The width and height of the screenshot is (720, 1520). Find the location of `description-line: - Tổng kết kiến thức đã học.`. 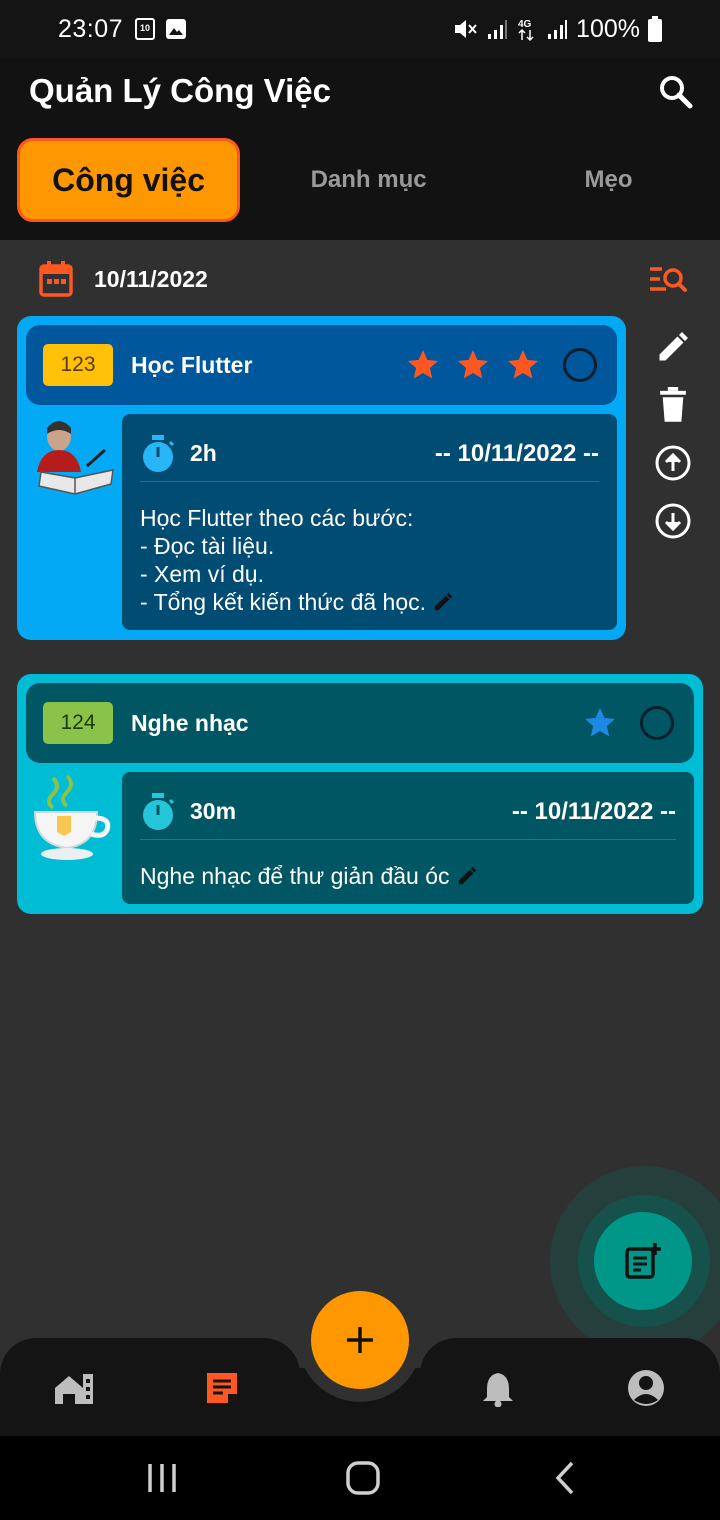

description-line: - Tổng kết kiến thức đã học. is located at coordinates (283, 602).